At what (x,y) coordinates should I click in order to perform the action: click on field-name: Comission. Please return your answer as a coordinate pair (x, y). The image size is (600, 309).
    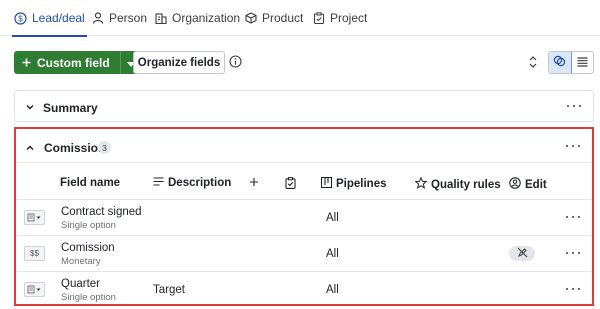
    Looking at the image, I should click on (88, 248).